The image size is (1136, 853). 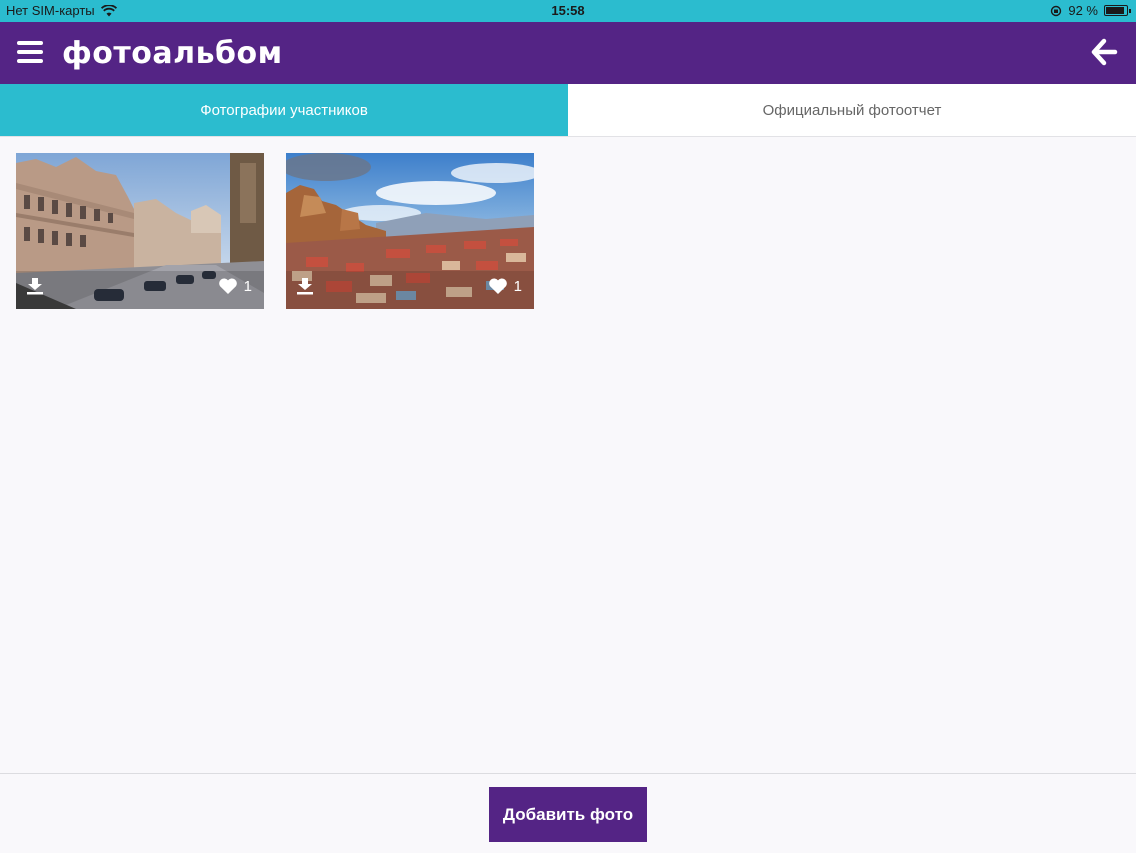 What do you see at coordinates (1104, 52) in the screenshot?
I see `arrow-left-icon` at bounding box center [1104, 52].